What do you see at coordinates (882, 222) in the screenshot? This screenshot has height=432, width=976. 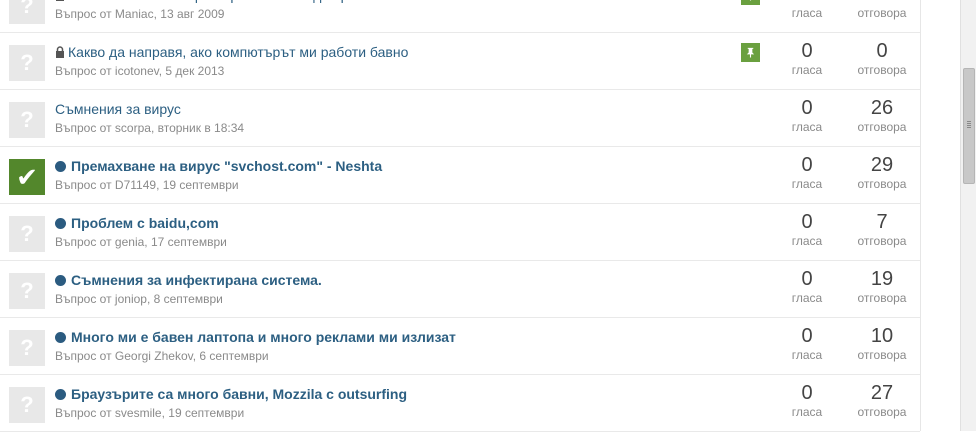 I see `answers-count: 7` at bounding box center [882, 222].